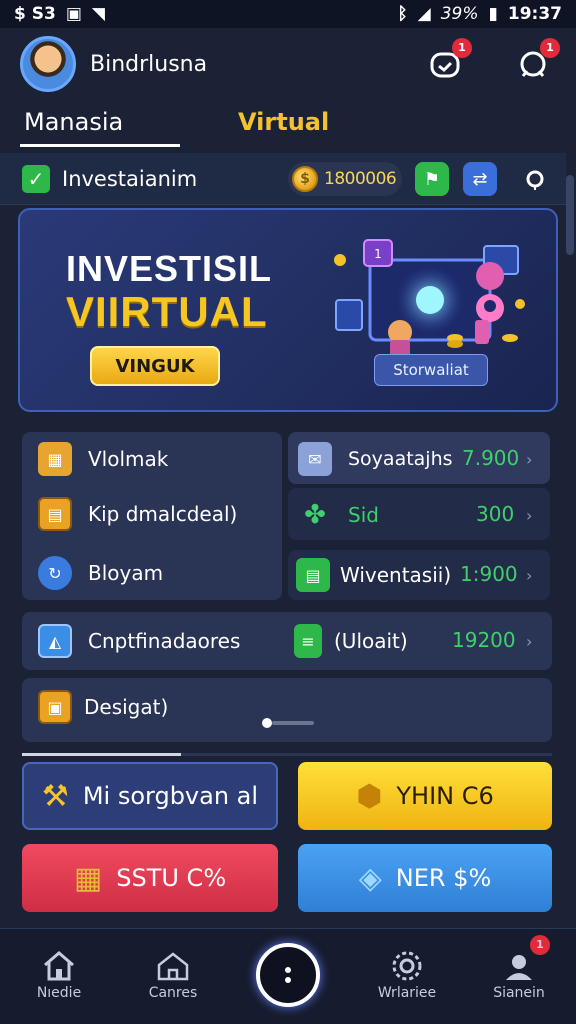 Image resolution: width=576 pixels, height=1024 pixels. What do you see at coordinates (308, 641) in the screenshot?
I see `notepad-icon: ≡` at bounding box center [308, 641].